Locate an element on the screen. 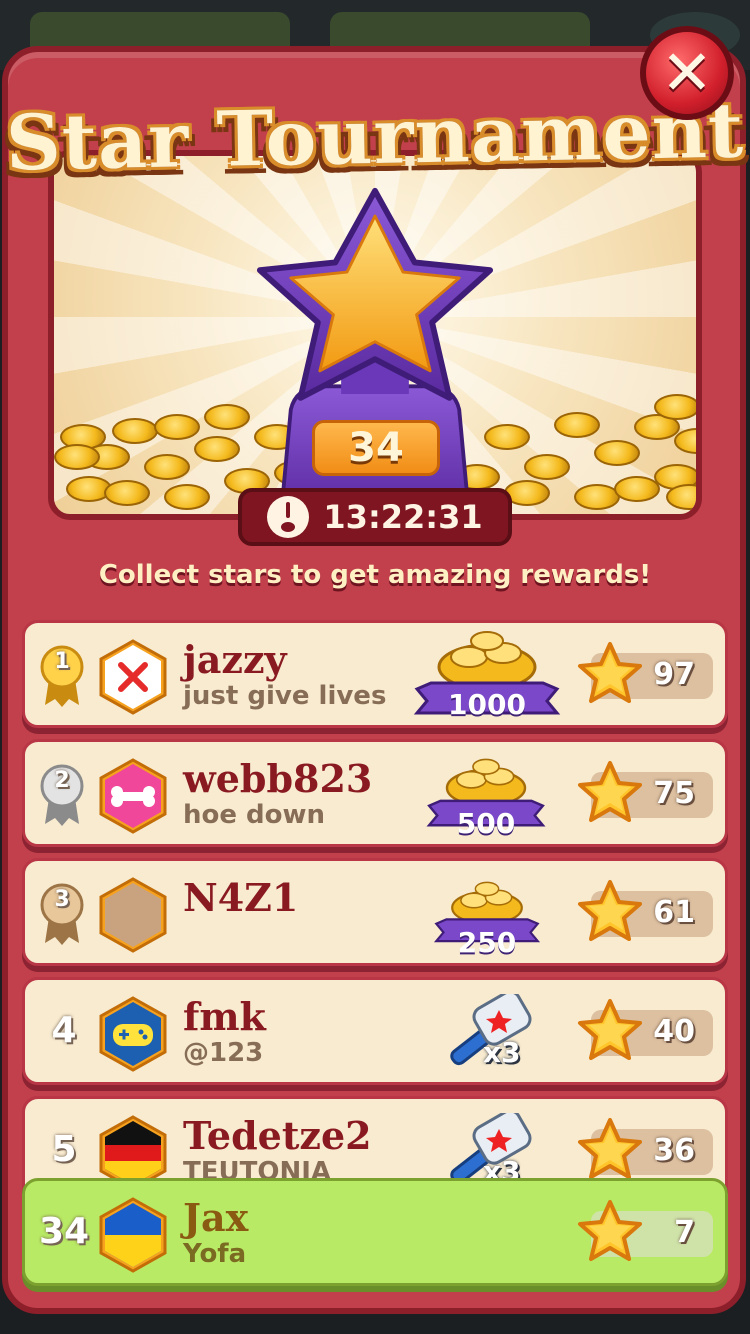 This screenshot has height=1334, width=750. close-button: ✕ is located at coordinates (687, 73).